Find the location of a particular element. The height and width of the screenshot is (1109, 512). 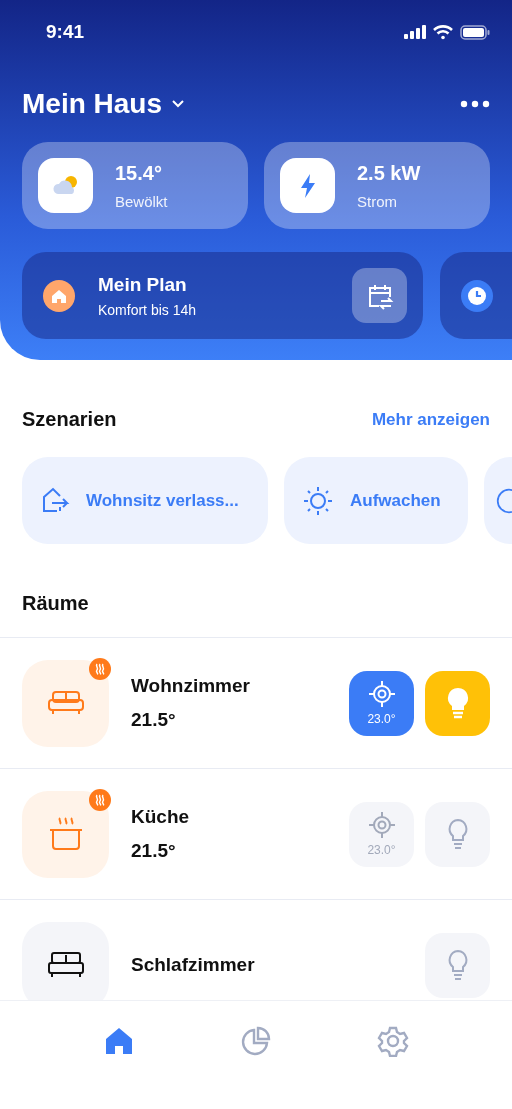

bed-icon is located at coordinates (65, 965).